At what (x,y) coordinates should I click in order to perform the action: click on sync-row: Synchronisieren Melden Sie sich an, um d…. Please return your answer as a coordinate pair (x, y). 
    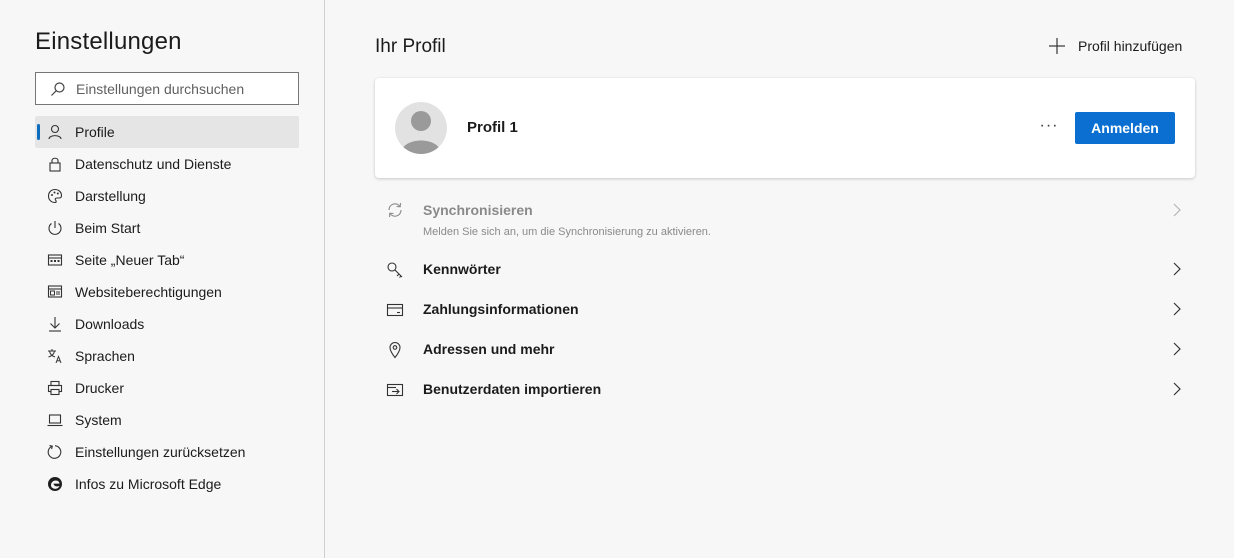
    Looking at the image, I should click on (785, 220).